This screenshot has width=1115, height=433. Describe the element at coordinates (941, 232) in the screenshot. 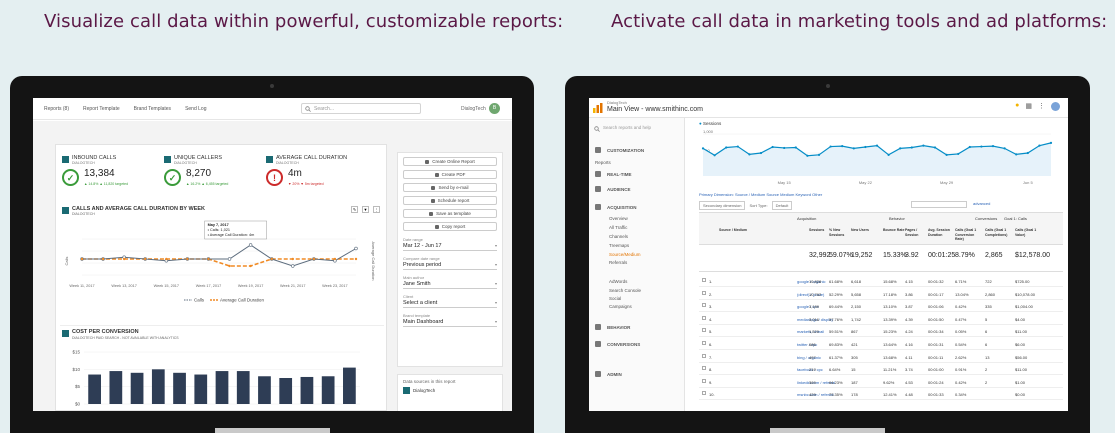

I see `column-header: Avg. Session Duration` at that location.